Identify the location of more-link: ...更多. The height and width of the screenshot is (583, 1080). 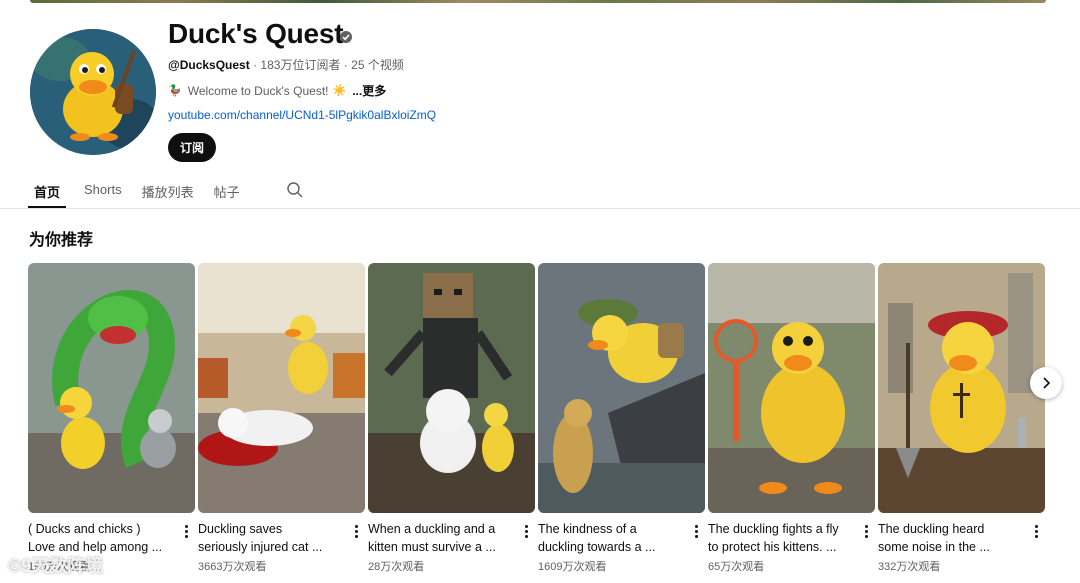
(369, 90).